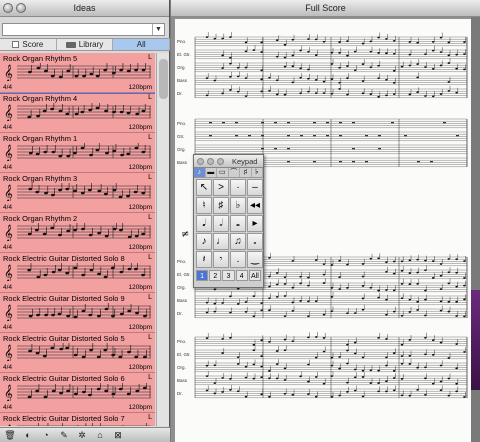 This screenshot has width=480, height=442. What do you see at coordinates (77, 233) in the screenshot?
I see `idea-item: Rock Organ Rhythm 2 L 𝄞 4/4 120bpm` at bounding box center [77, 233].